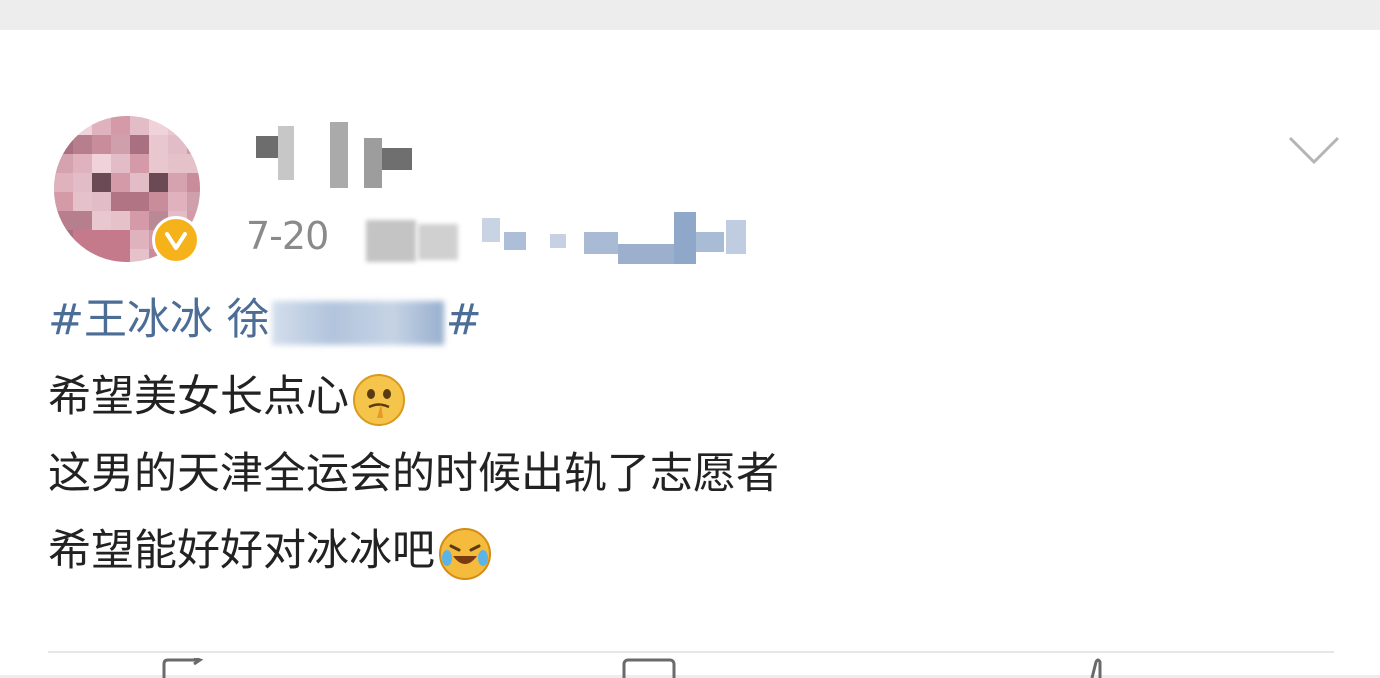  Describe the element at coordinates (176, 240) in the screenshot. I see `verified-v-icon` at that location.